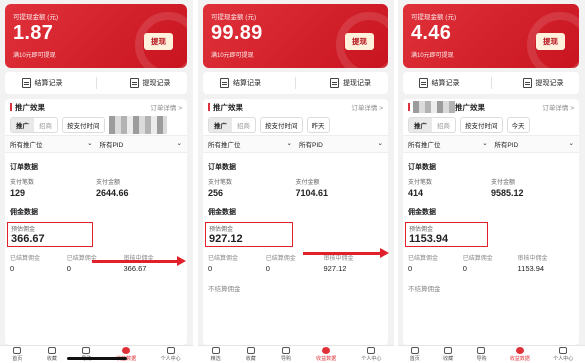 The image size is (585, 363). What do you see at coordinates (532, 259) in the screenshot?
I see `pending-label: 审核中佣金` at bounding box center [532, 259].